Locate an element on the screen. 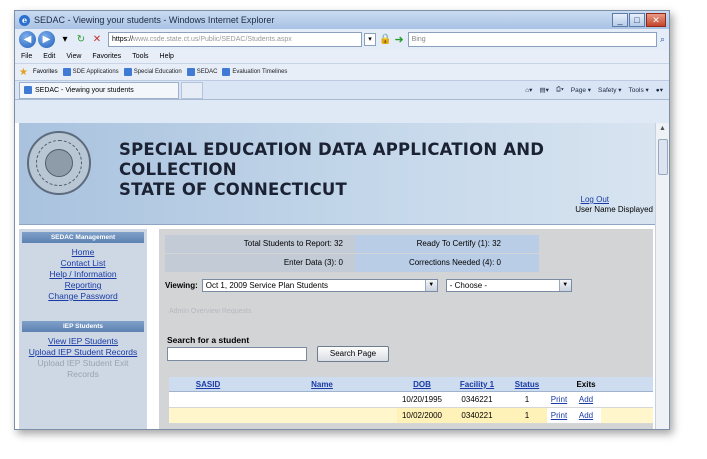 Image resolution: width=707 pixels, height=459 pixels. go-icon: ➜ is located at coordinates (398, 39).